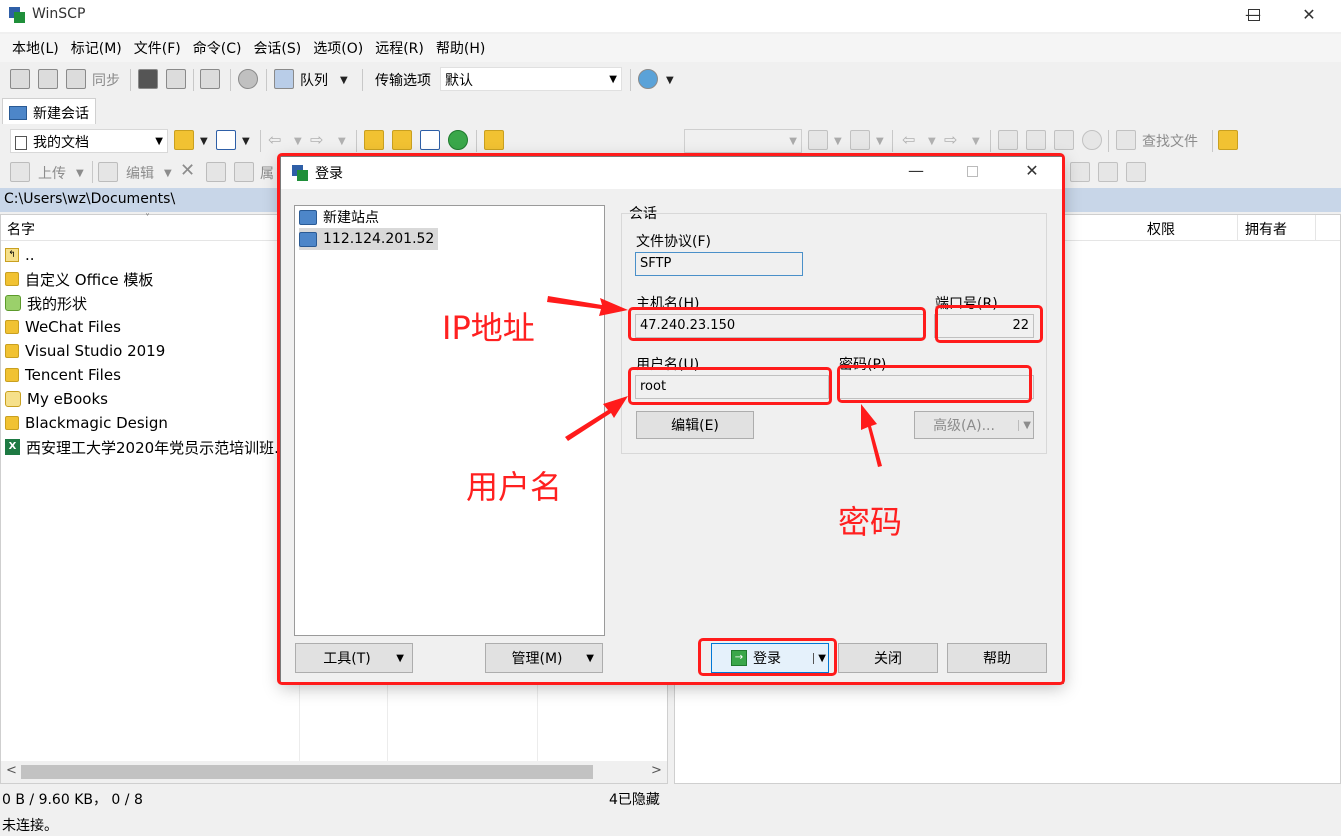 The image size is (1341, 836). What do you see at coordinates (35, 48) in the screenshot?
I see `menu-local: 本地(L)` at bounding box center [35, 48].